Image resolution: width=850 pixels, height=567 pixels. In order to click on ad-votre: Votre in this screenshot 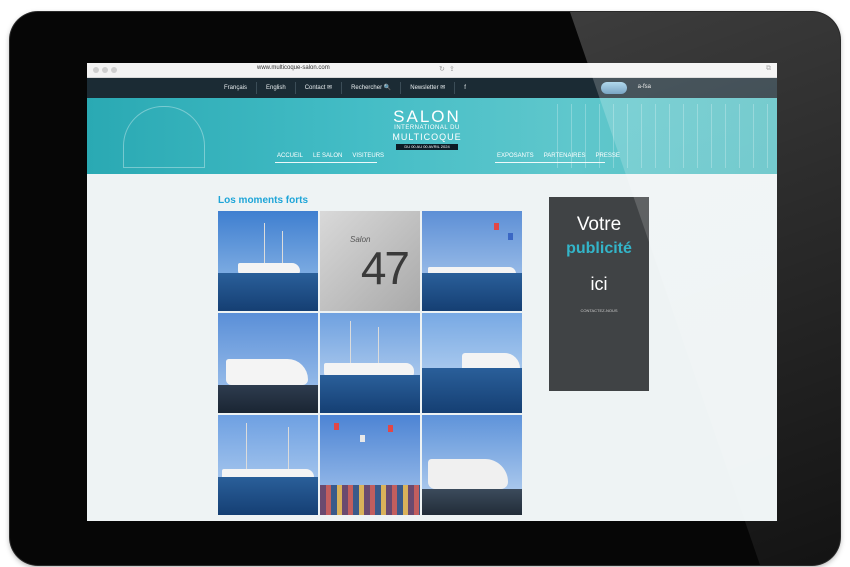, I will do `click(599, 224)`.